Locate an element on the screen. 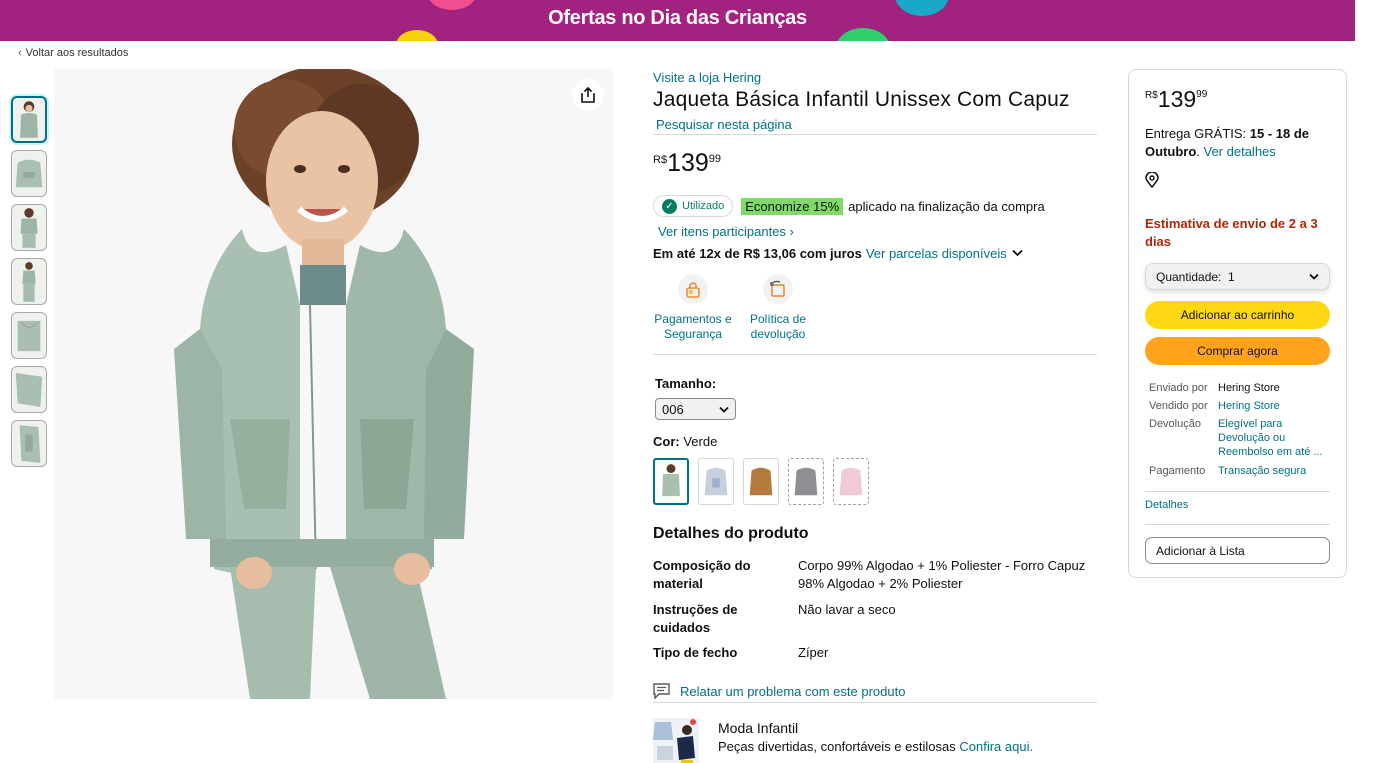 Image resolution: width=1374 pixels, height=763 pixels. color-swatches is located at coordinates (765, 481).